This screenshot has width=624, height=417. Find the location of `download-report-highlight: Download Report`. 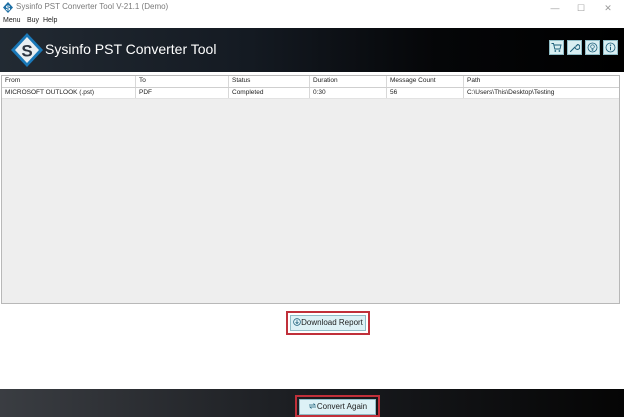

download-report-highlight: Download Report is located at coordinates (328, 323).